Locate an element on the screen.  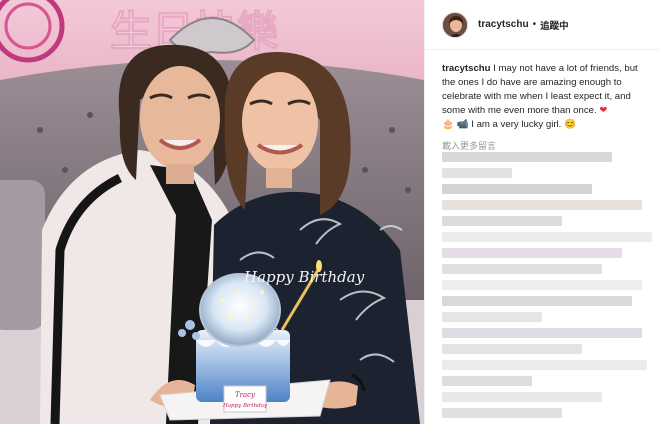
post-header: tracytschu • 追蹤中 is located at coordinates (542, 25).